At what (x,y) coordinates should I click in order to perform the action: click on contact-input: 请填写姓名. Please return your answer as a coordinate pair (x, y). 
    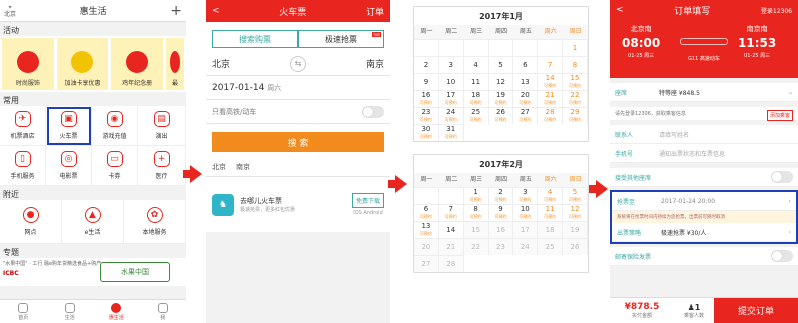
    Looking at the image, I should click on (726, 134).